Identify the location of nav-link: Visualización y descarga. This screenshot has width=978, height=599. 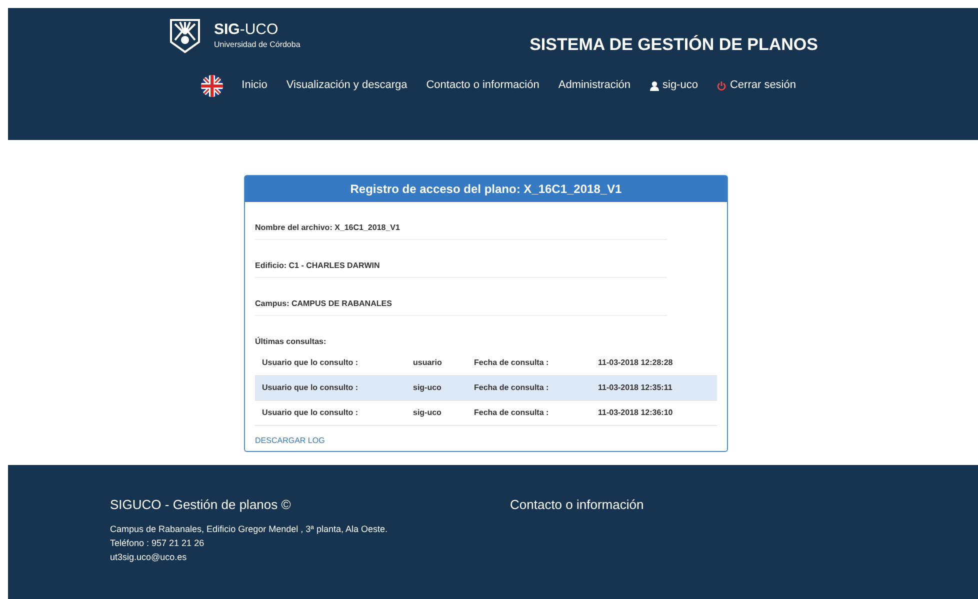
(347, 85).